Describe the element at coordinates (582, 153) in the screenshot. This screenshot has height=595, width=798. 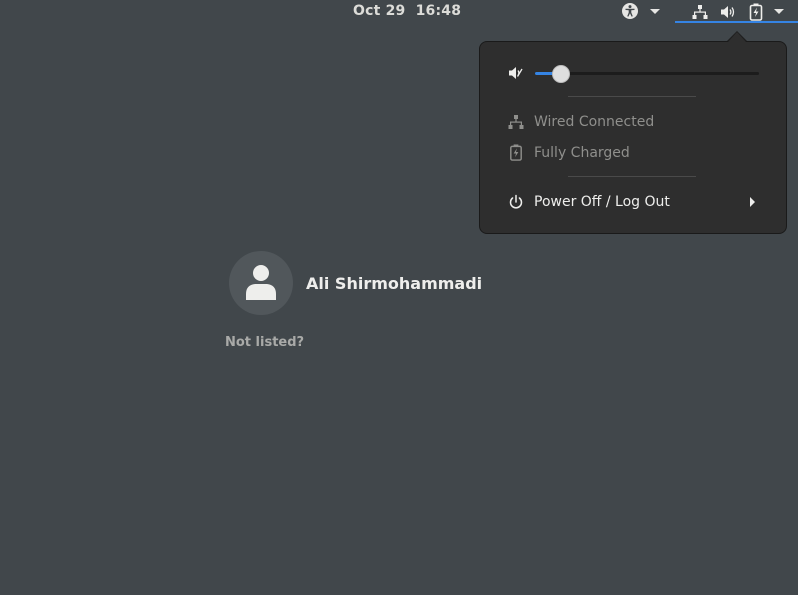
I see `battery-status-label: Fully Charged` at that location.